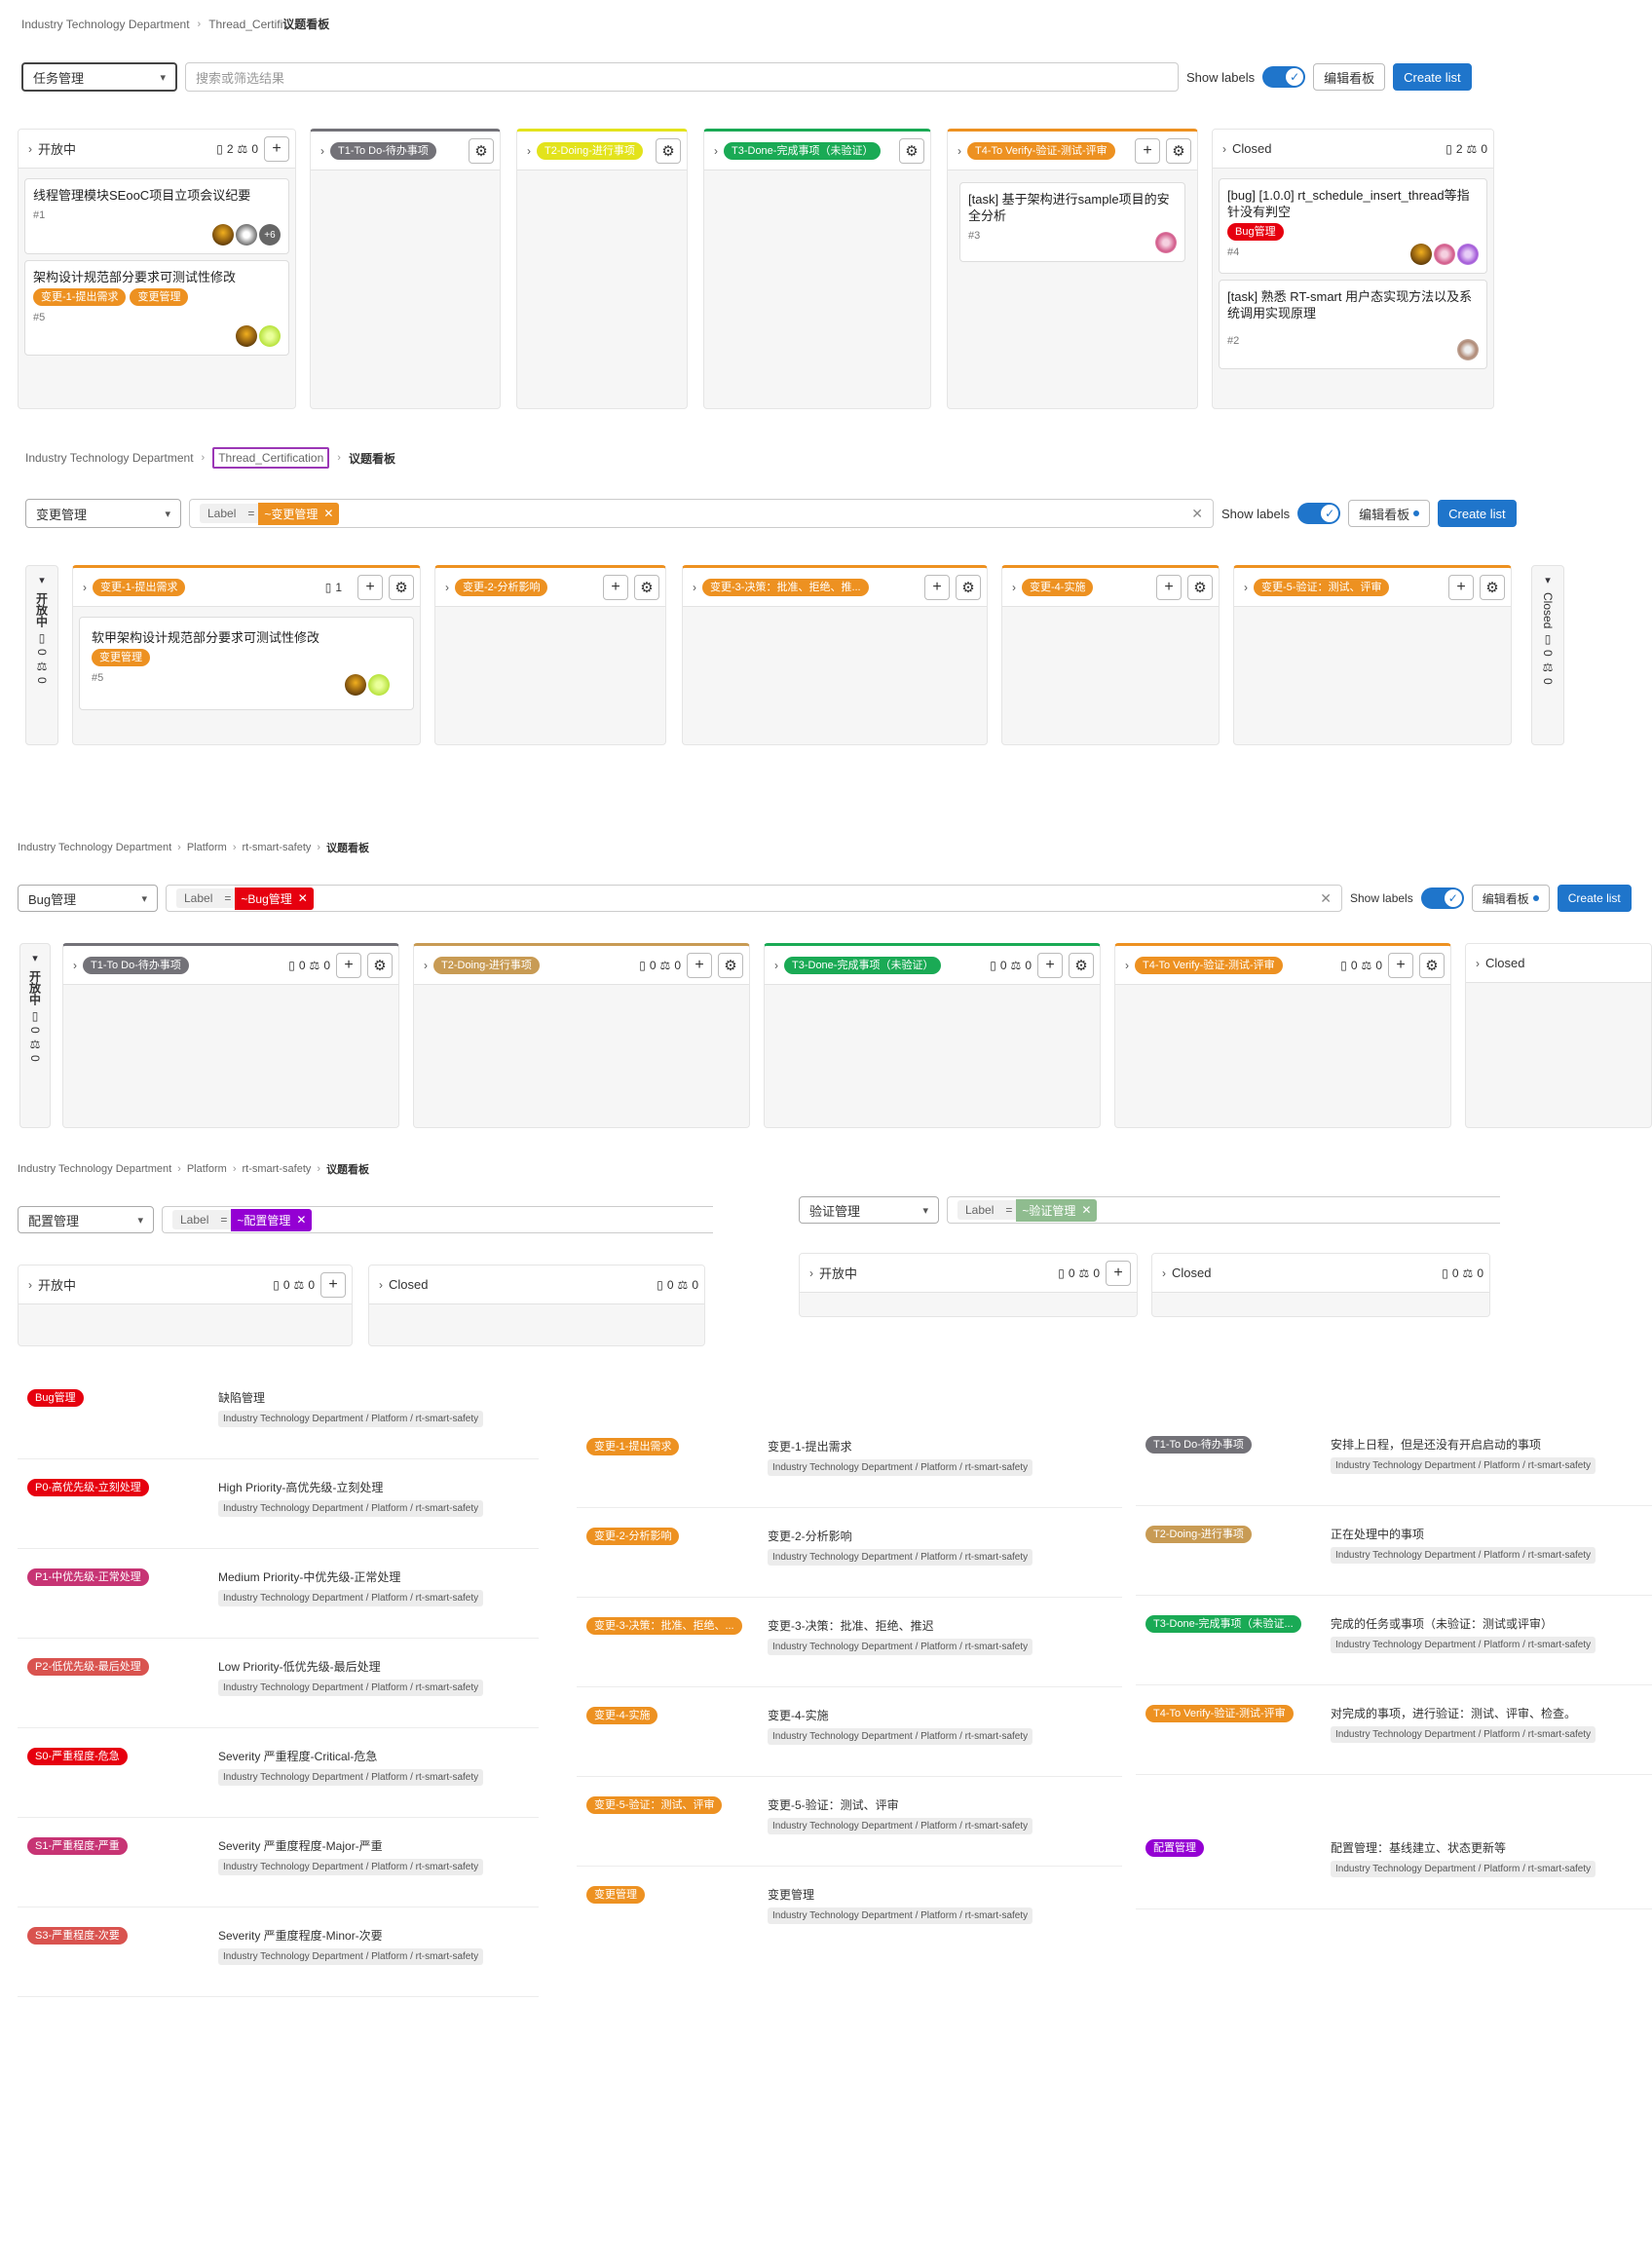  Describe the element at coordinates (754, 898) in the screenshot. I see `search-input: Label = ~Bug管理 ✕ ✕` at that location.